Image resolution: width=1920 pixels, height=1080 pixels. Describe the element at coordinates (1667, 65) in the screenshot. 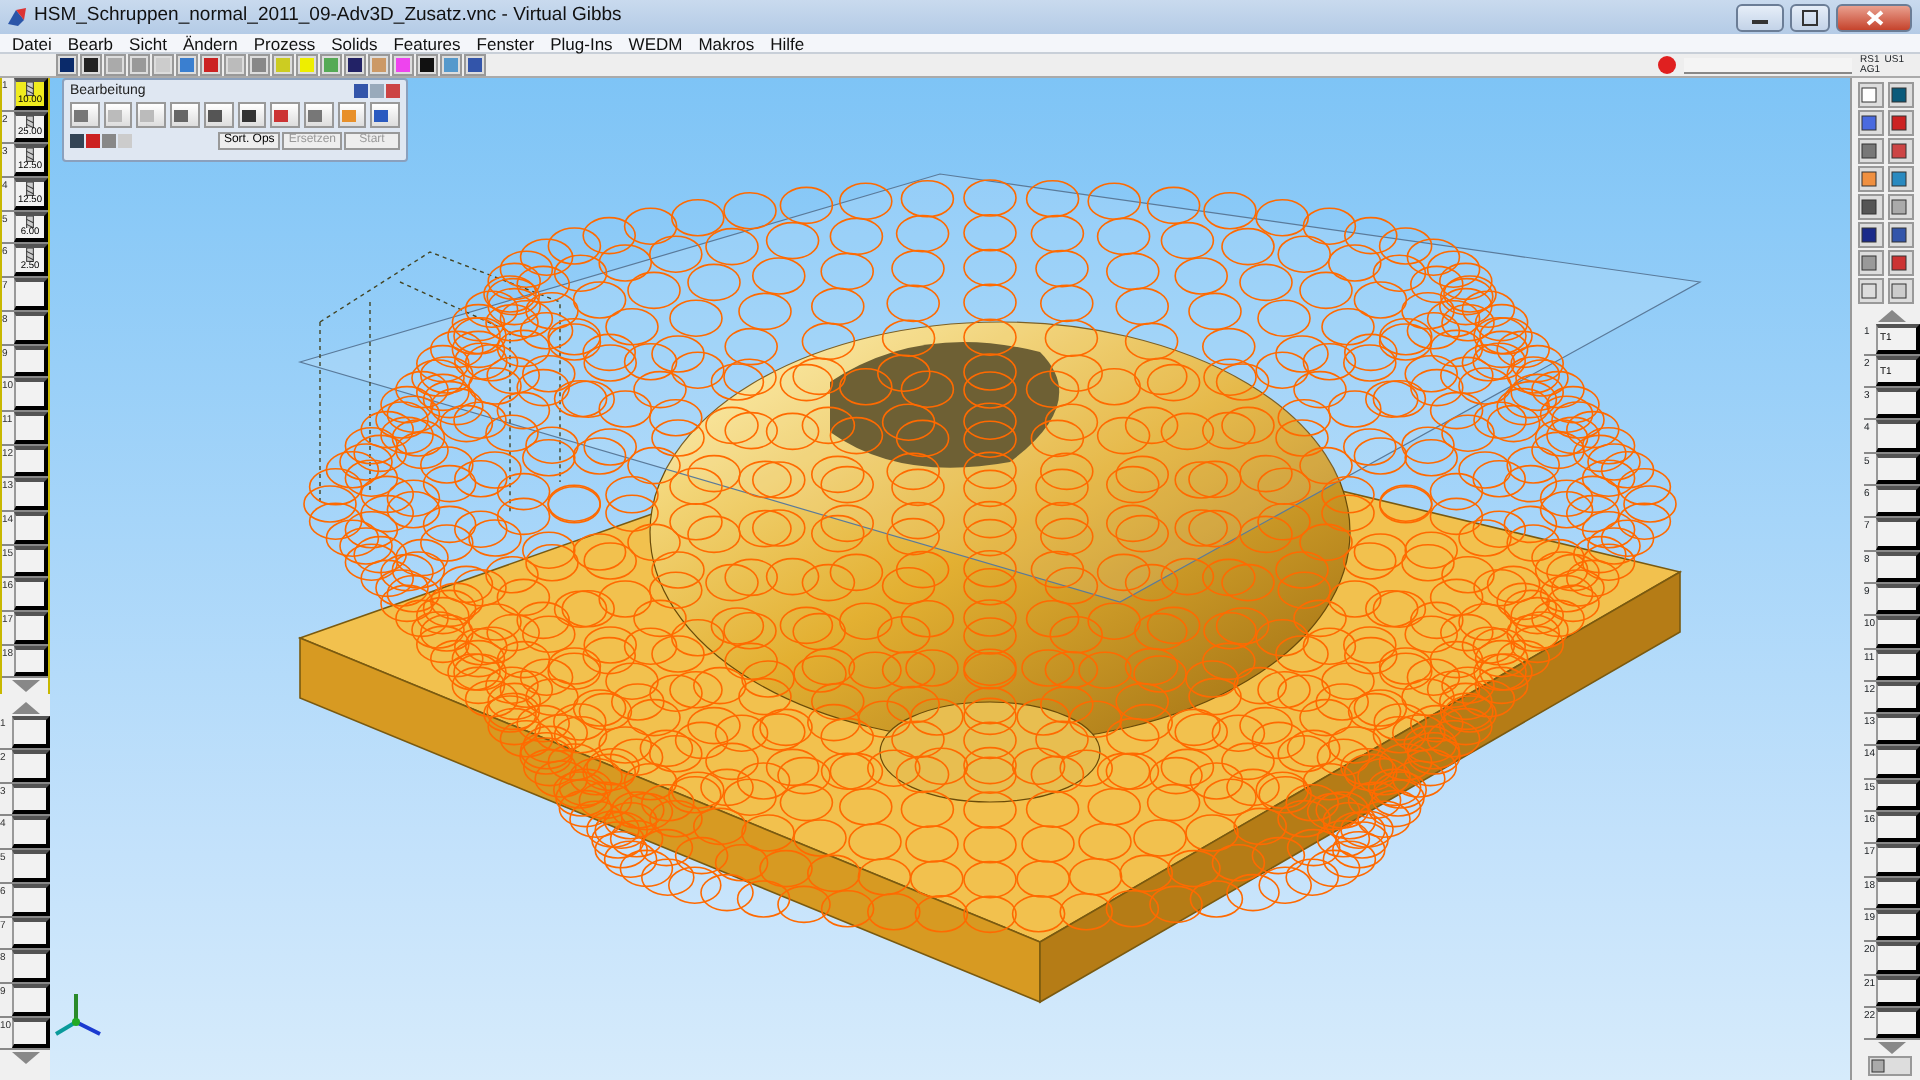

I see `stop-icon` at that location.